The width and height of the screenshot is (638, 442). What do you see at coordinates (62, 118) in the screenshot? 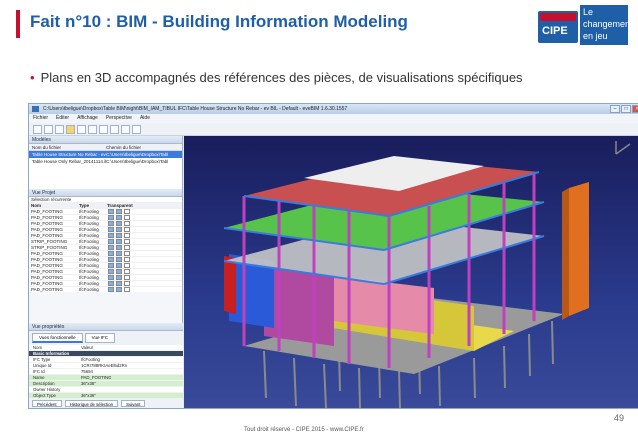
I see `menu-item: Éditer` at bounding box center [62, 118].